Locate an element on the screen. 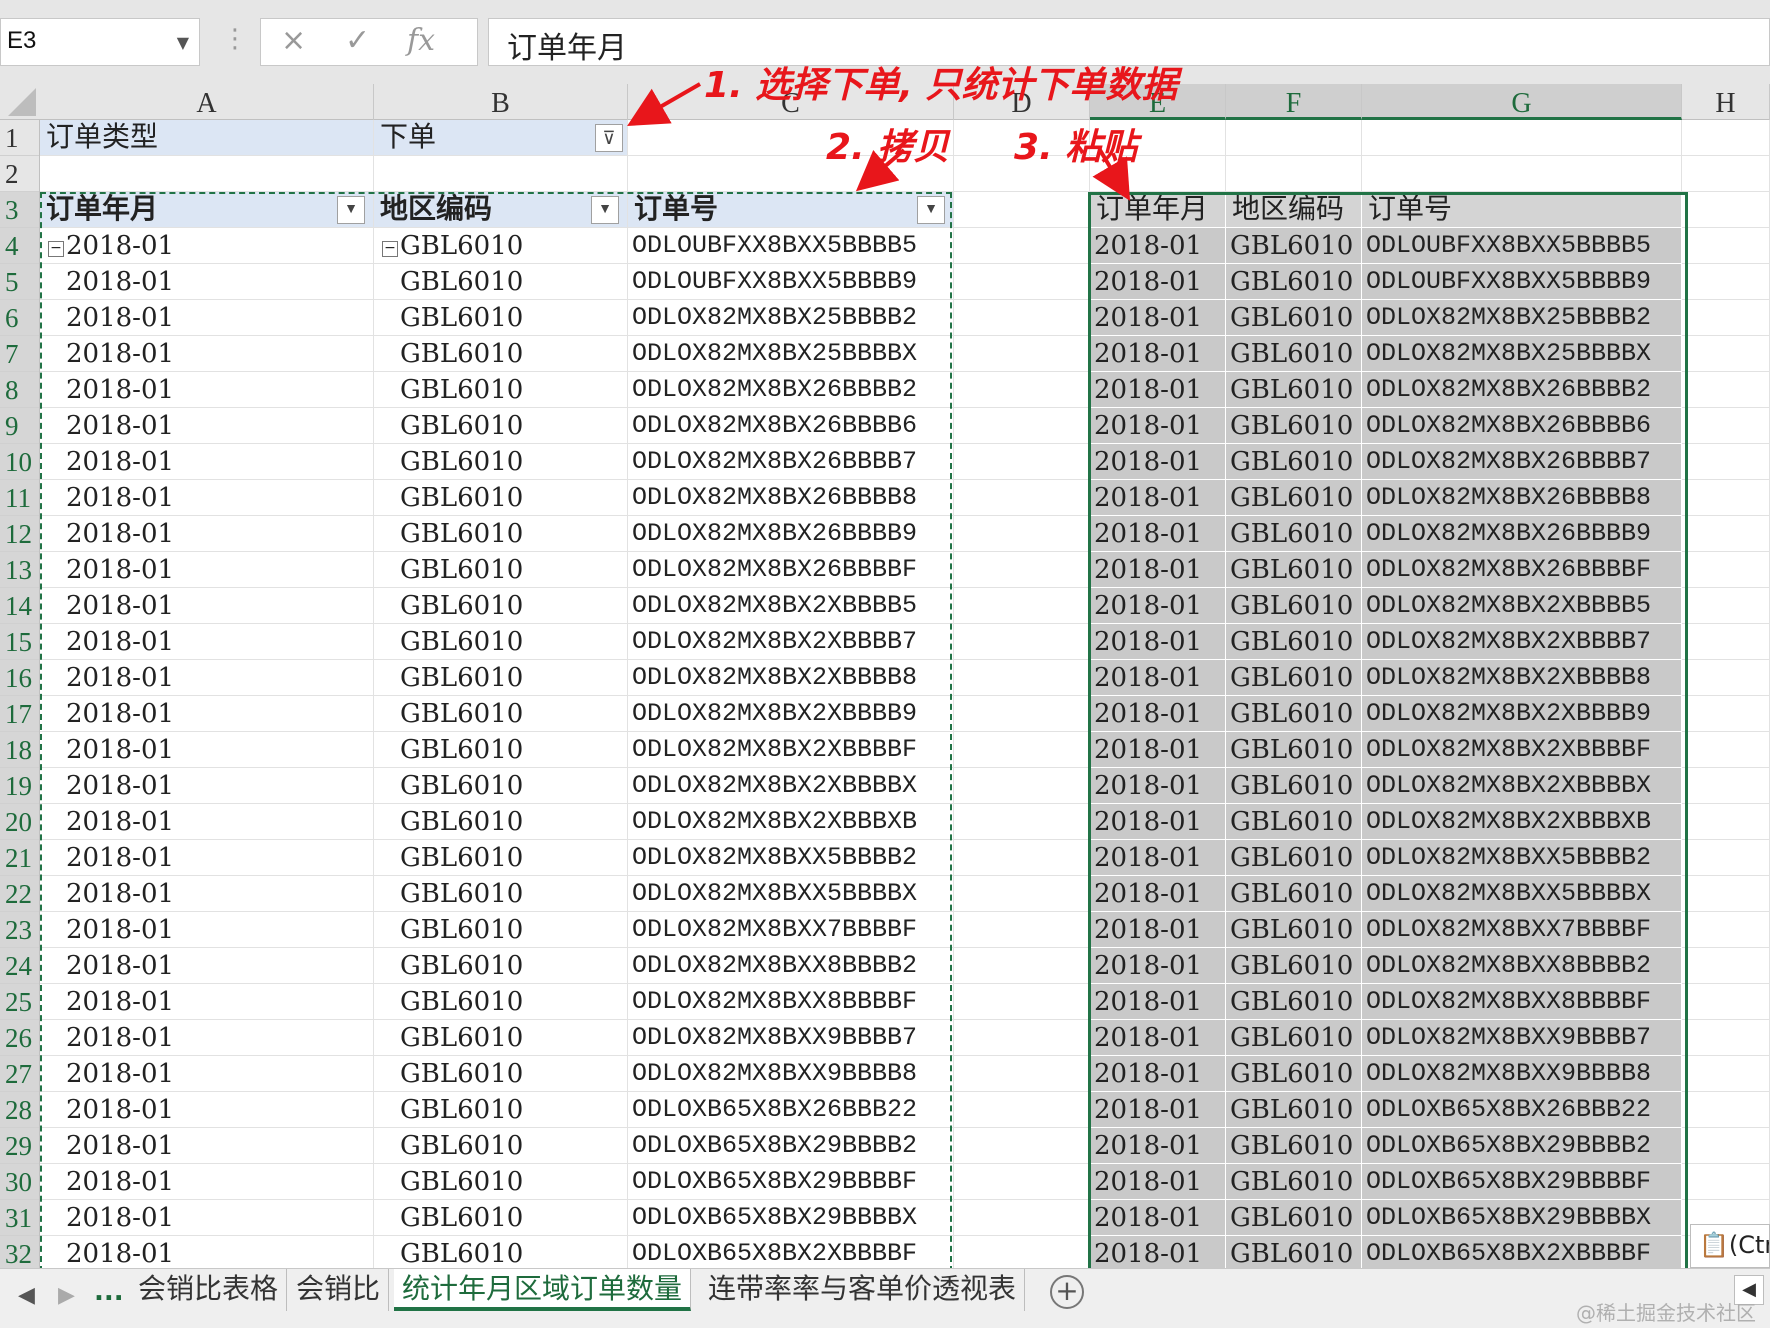  row-header: 16 is located at coordinates (19, 678).